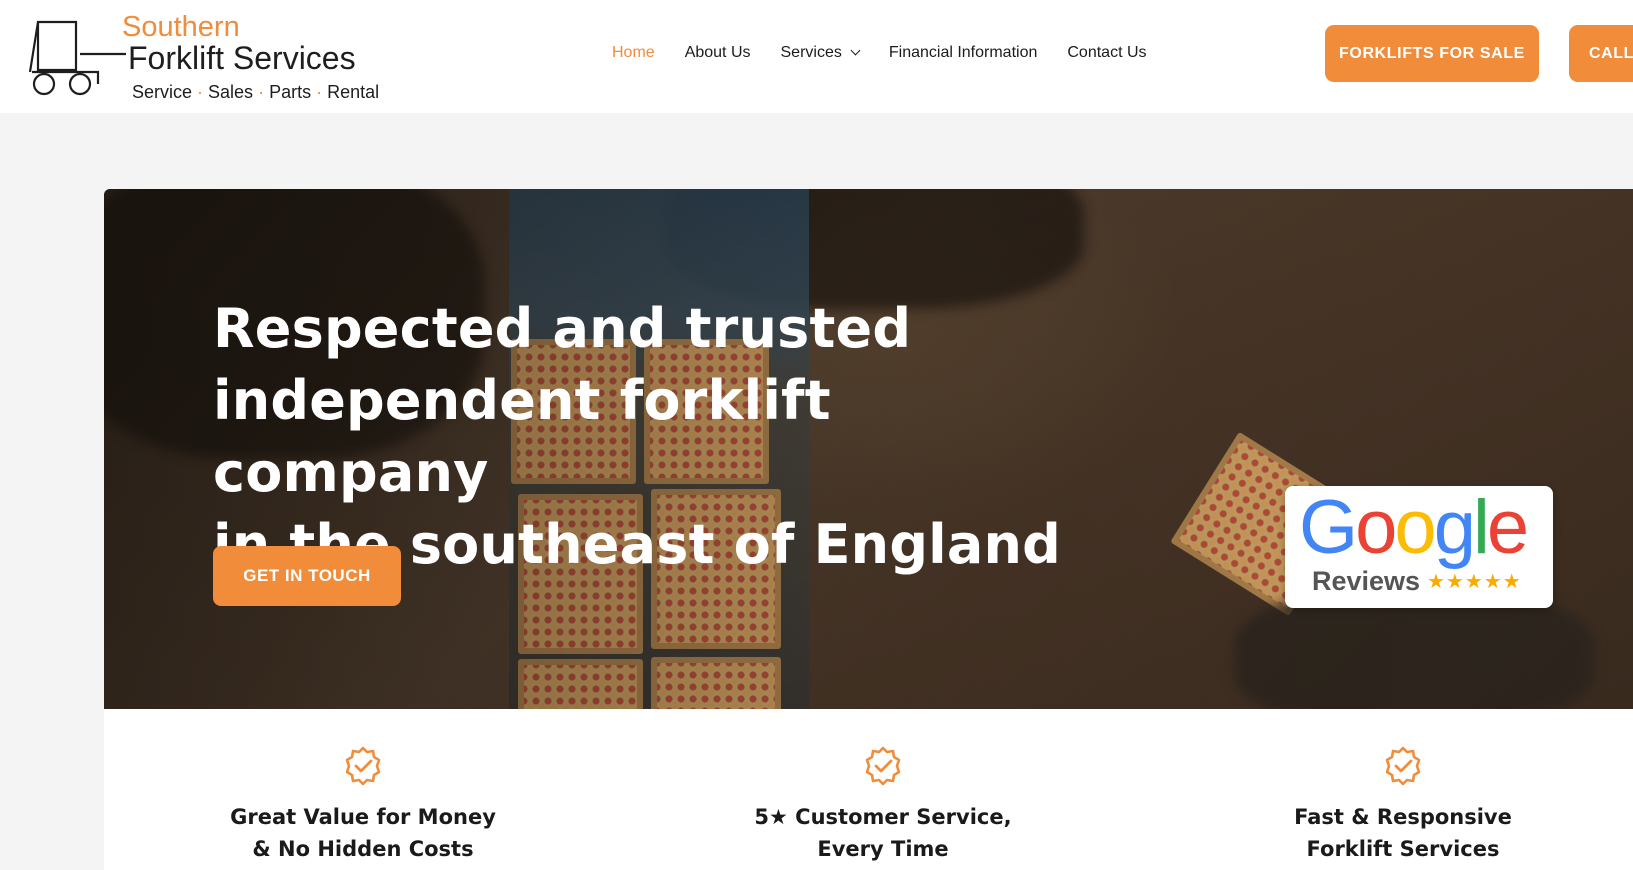 The width and height of the screenshot is (1633, 870). What do you see at coordinates (353, 92) in the screenshot?
I see `tagline-rental: Rental` at bounding box center [353, 92].